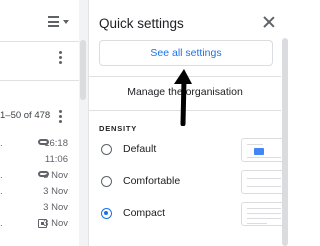 This screenshot has width=320, height=246. I want to click on density-option-comfortable: Comfortable, so click(193, 182).